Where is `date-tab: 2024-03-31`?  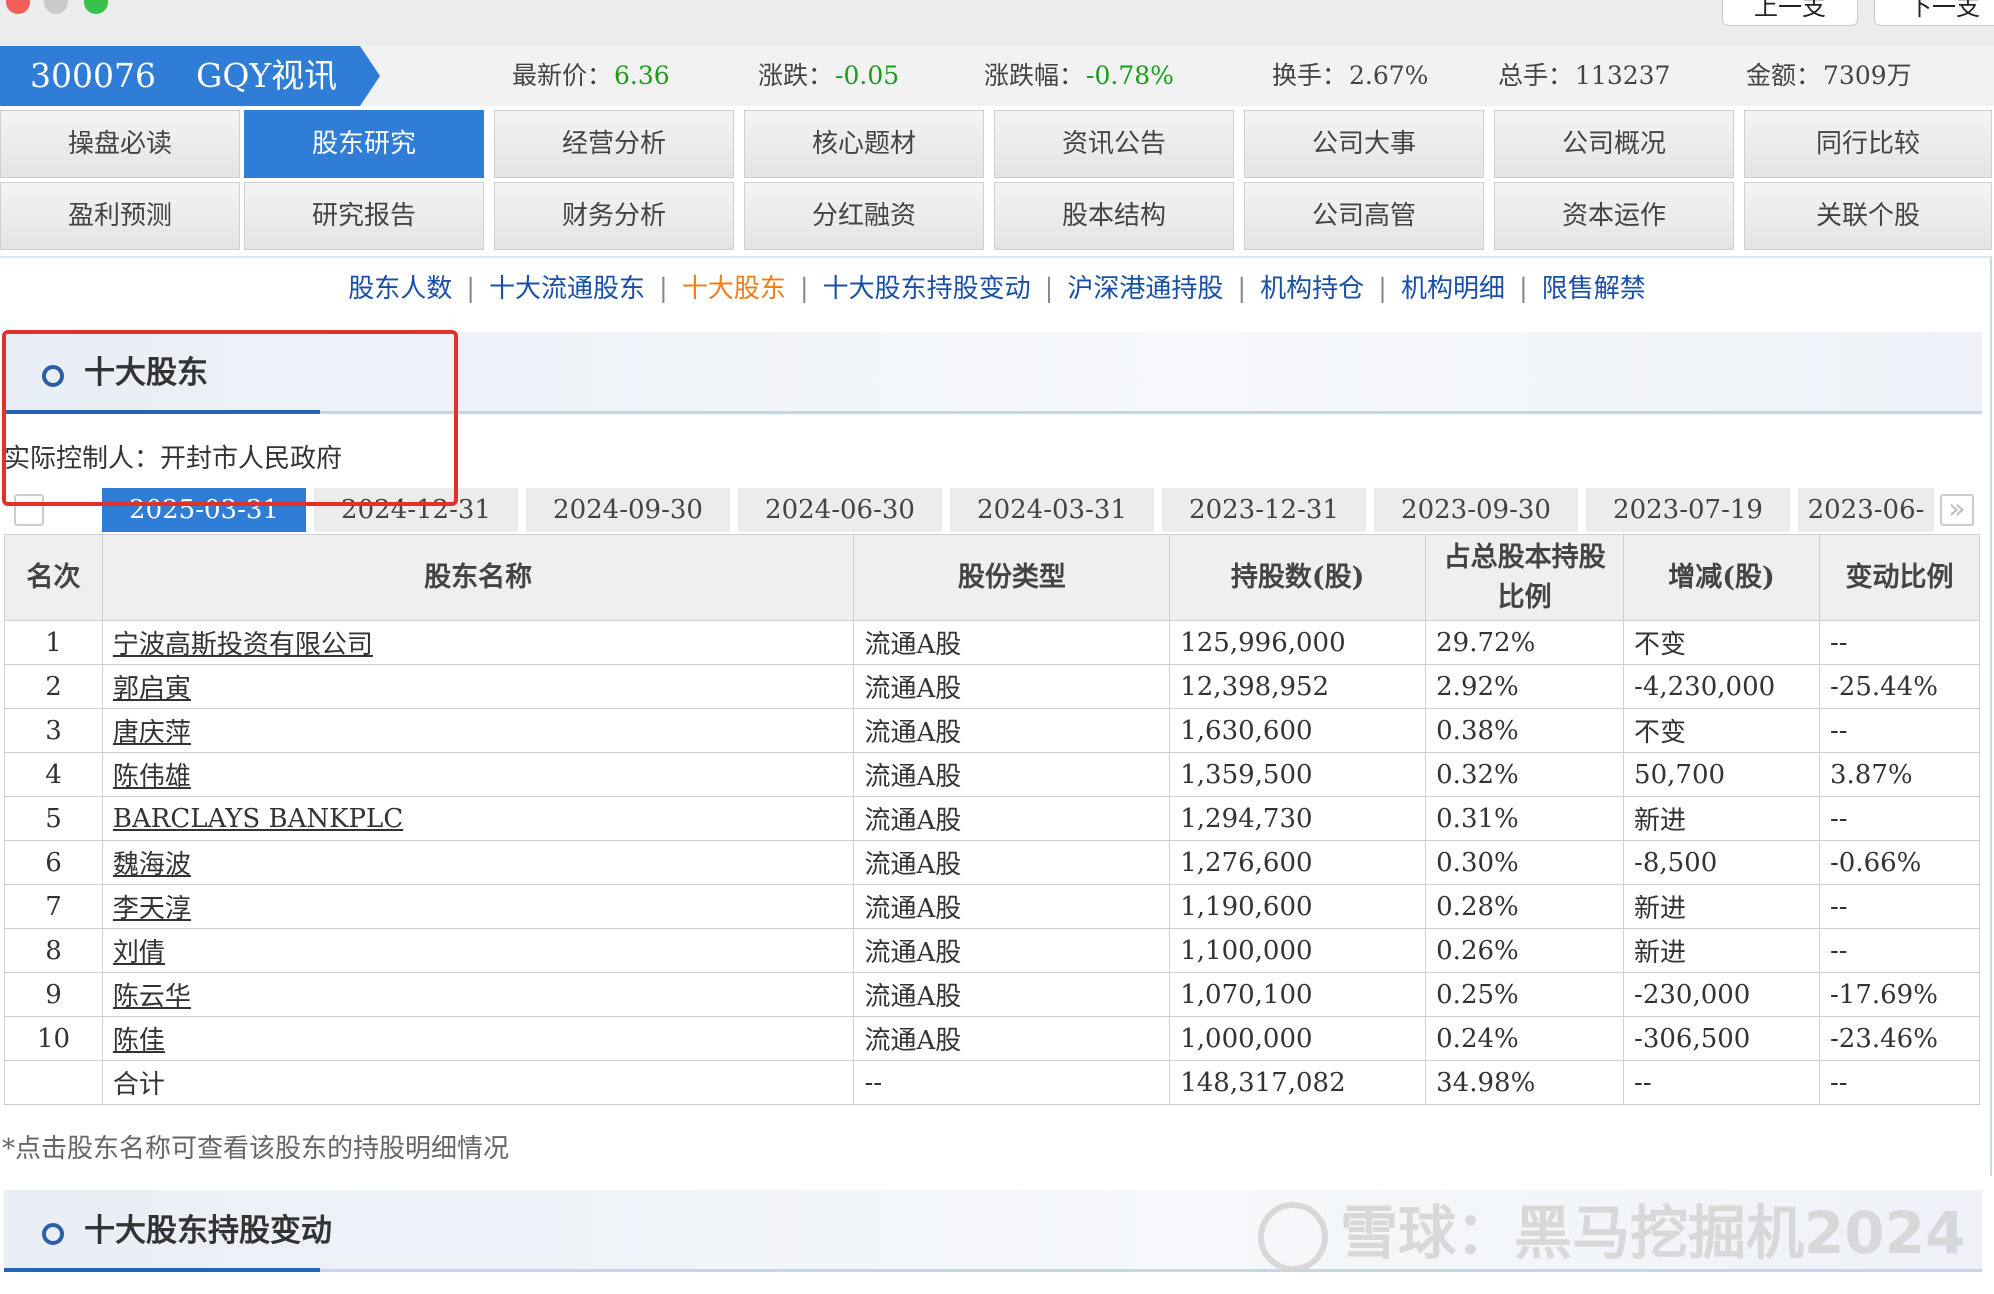 date-tab: 2024-03-31 is located at coordinates (1052, 510).